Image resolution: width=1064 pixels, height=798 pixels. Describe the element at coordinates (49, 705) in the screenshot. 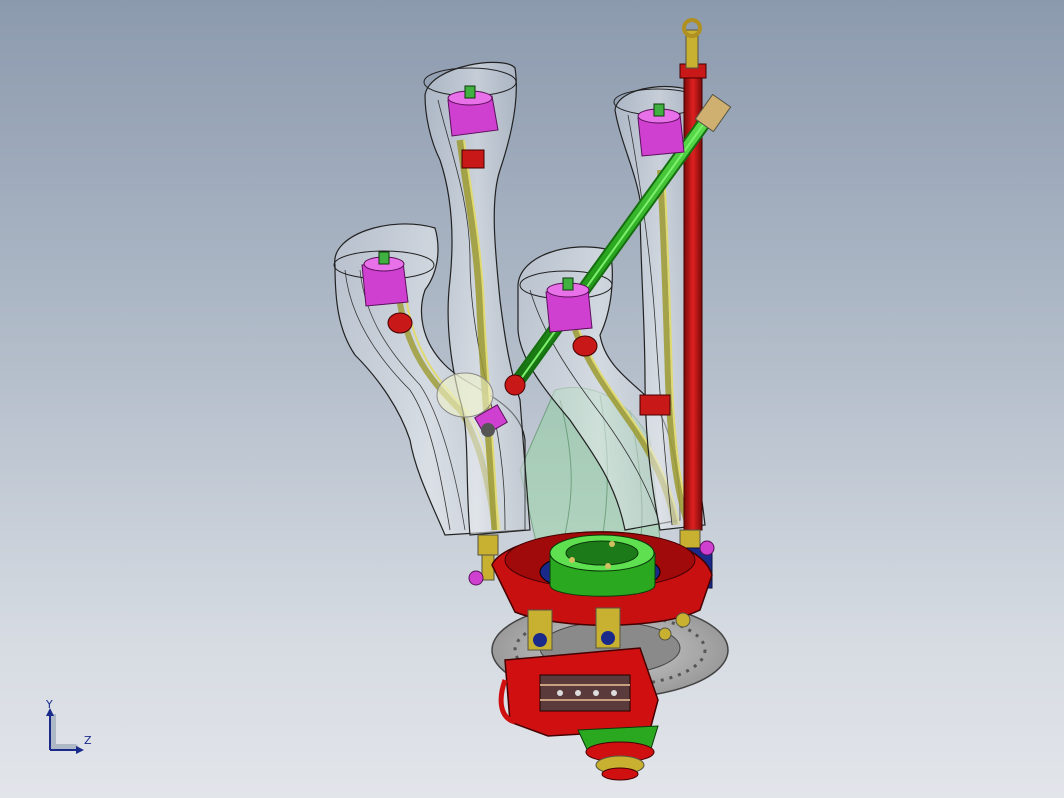

I see `y-axis-label: Y` at that location.